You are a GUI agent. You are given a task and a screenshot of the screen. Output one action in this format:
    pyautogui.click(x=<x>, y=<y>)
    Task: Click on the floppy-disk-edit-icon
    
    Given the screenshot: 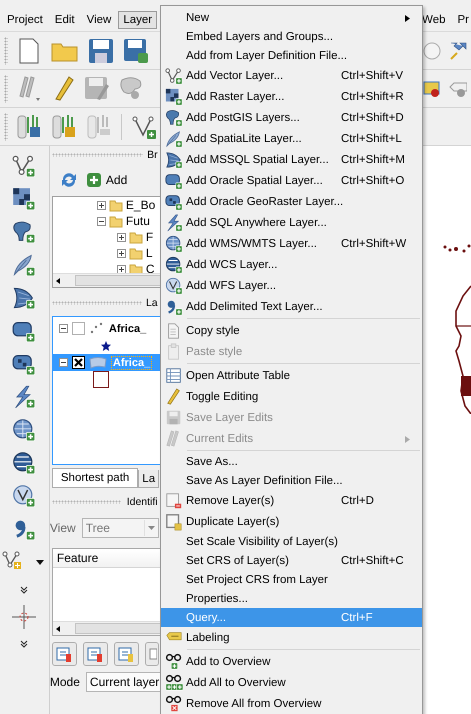 What is the action you would take?
    pyautogui.click(x=136, y=51)
    